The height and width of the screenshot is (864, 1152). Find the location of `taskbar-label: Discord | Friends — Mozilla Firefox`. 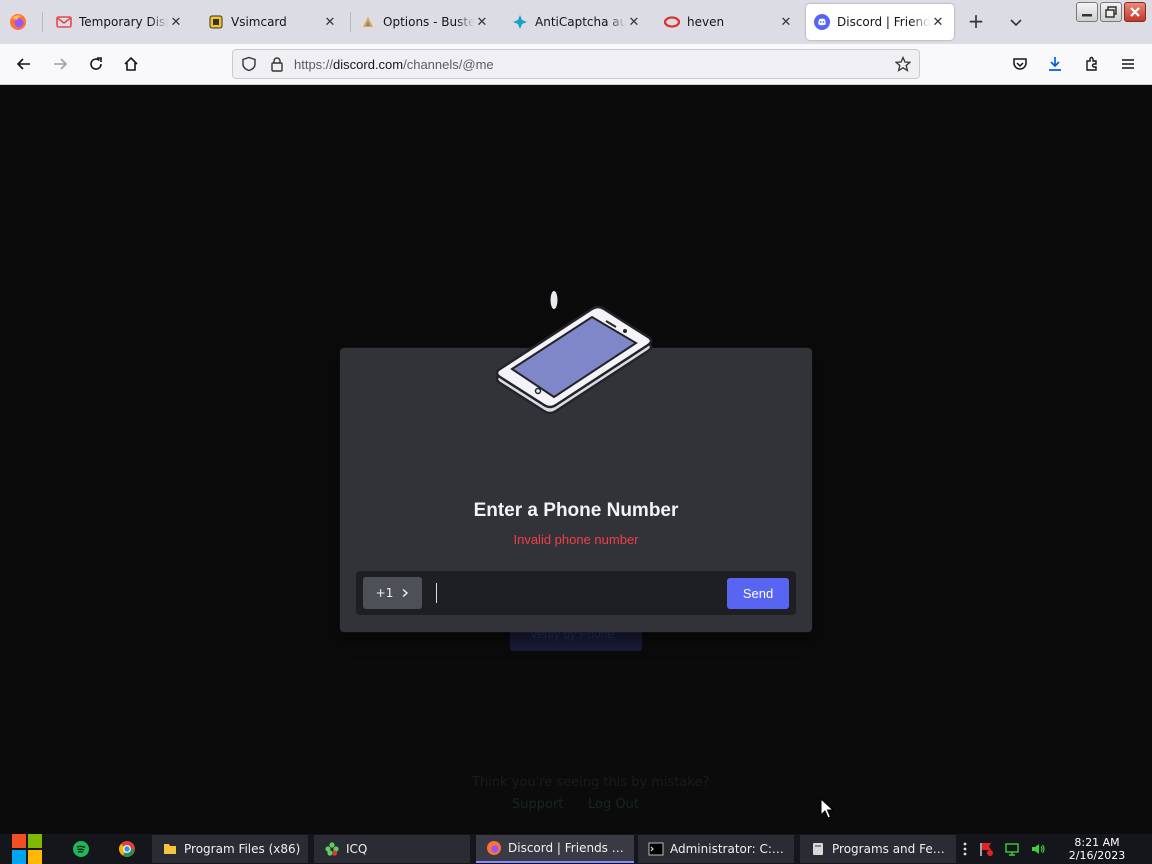

taskbar-label: Discord | Friends — Mozilla Firefox is located at coordinates (569, 848).